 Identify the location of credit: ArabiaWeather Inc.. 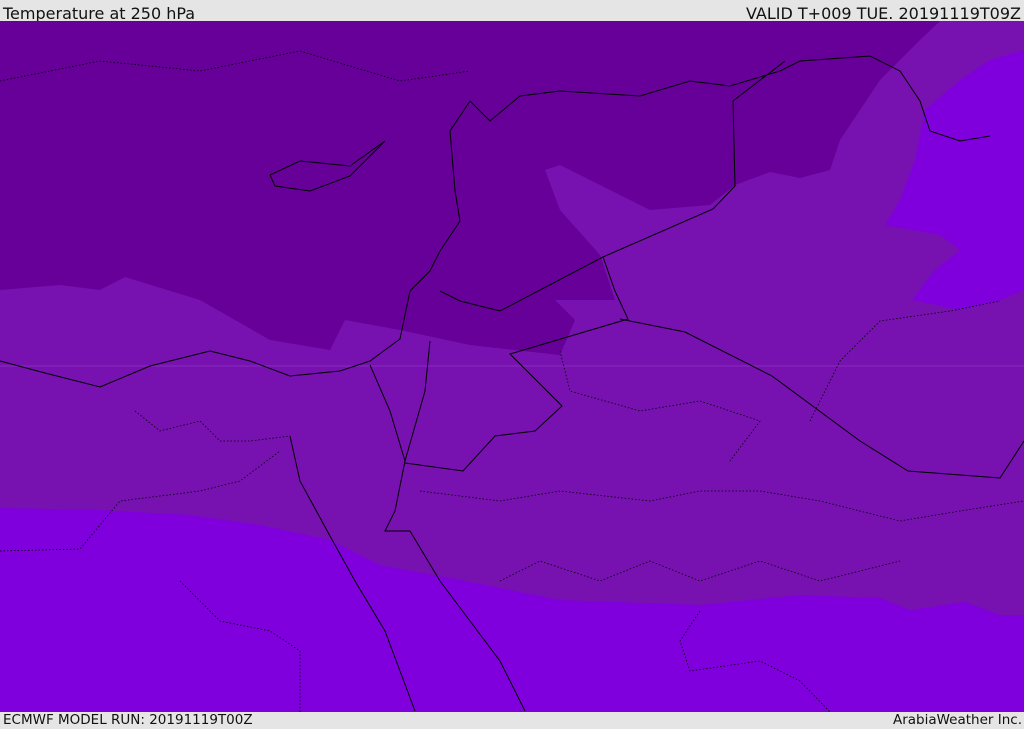
(957, 720).